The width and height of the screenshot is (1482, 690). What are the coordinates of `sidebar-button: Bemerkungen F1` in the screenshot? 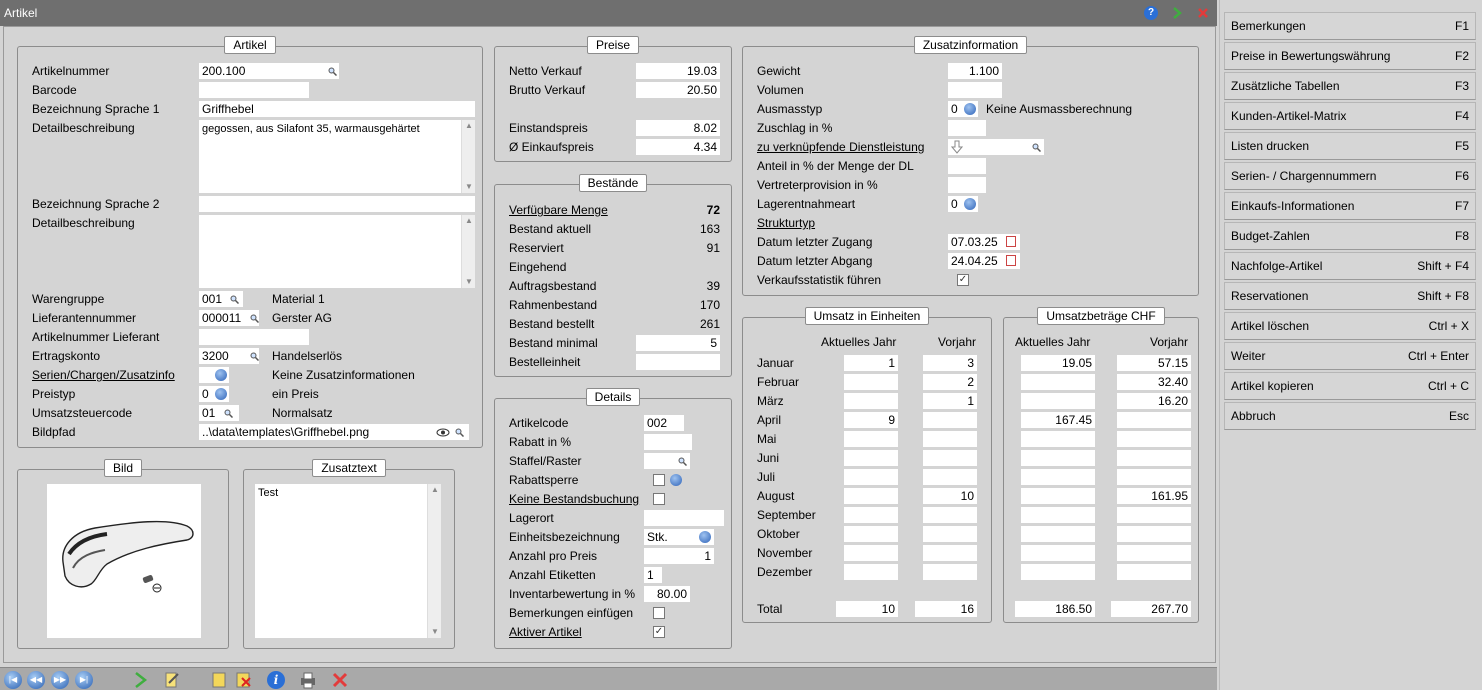 It's located at (1350, 26).